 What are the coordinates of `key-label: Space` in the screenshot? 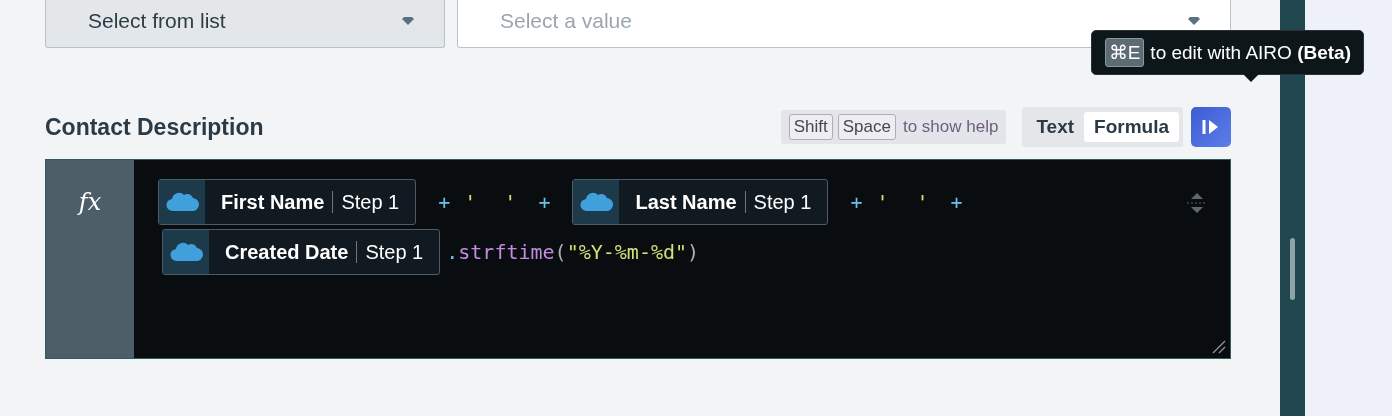 It's located at (866, 127).